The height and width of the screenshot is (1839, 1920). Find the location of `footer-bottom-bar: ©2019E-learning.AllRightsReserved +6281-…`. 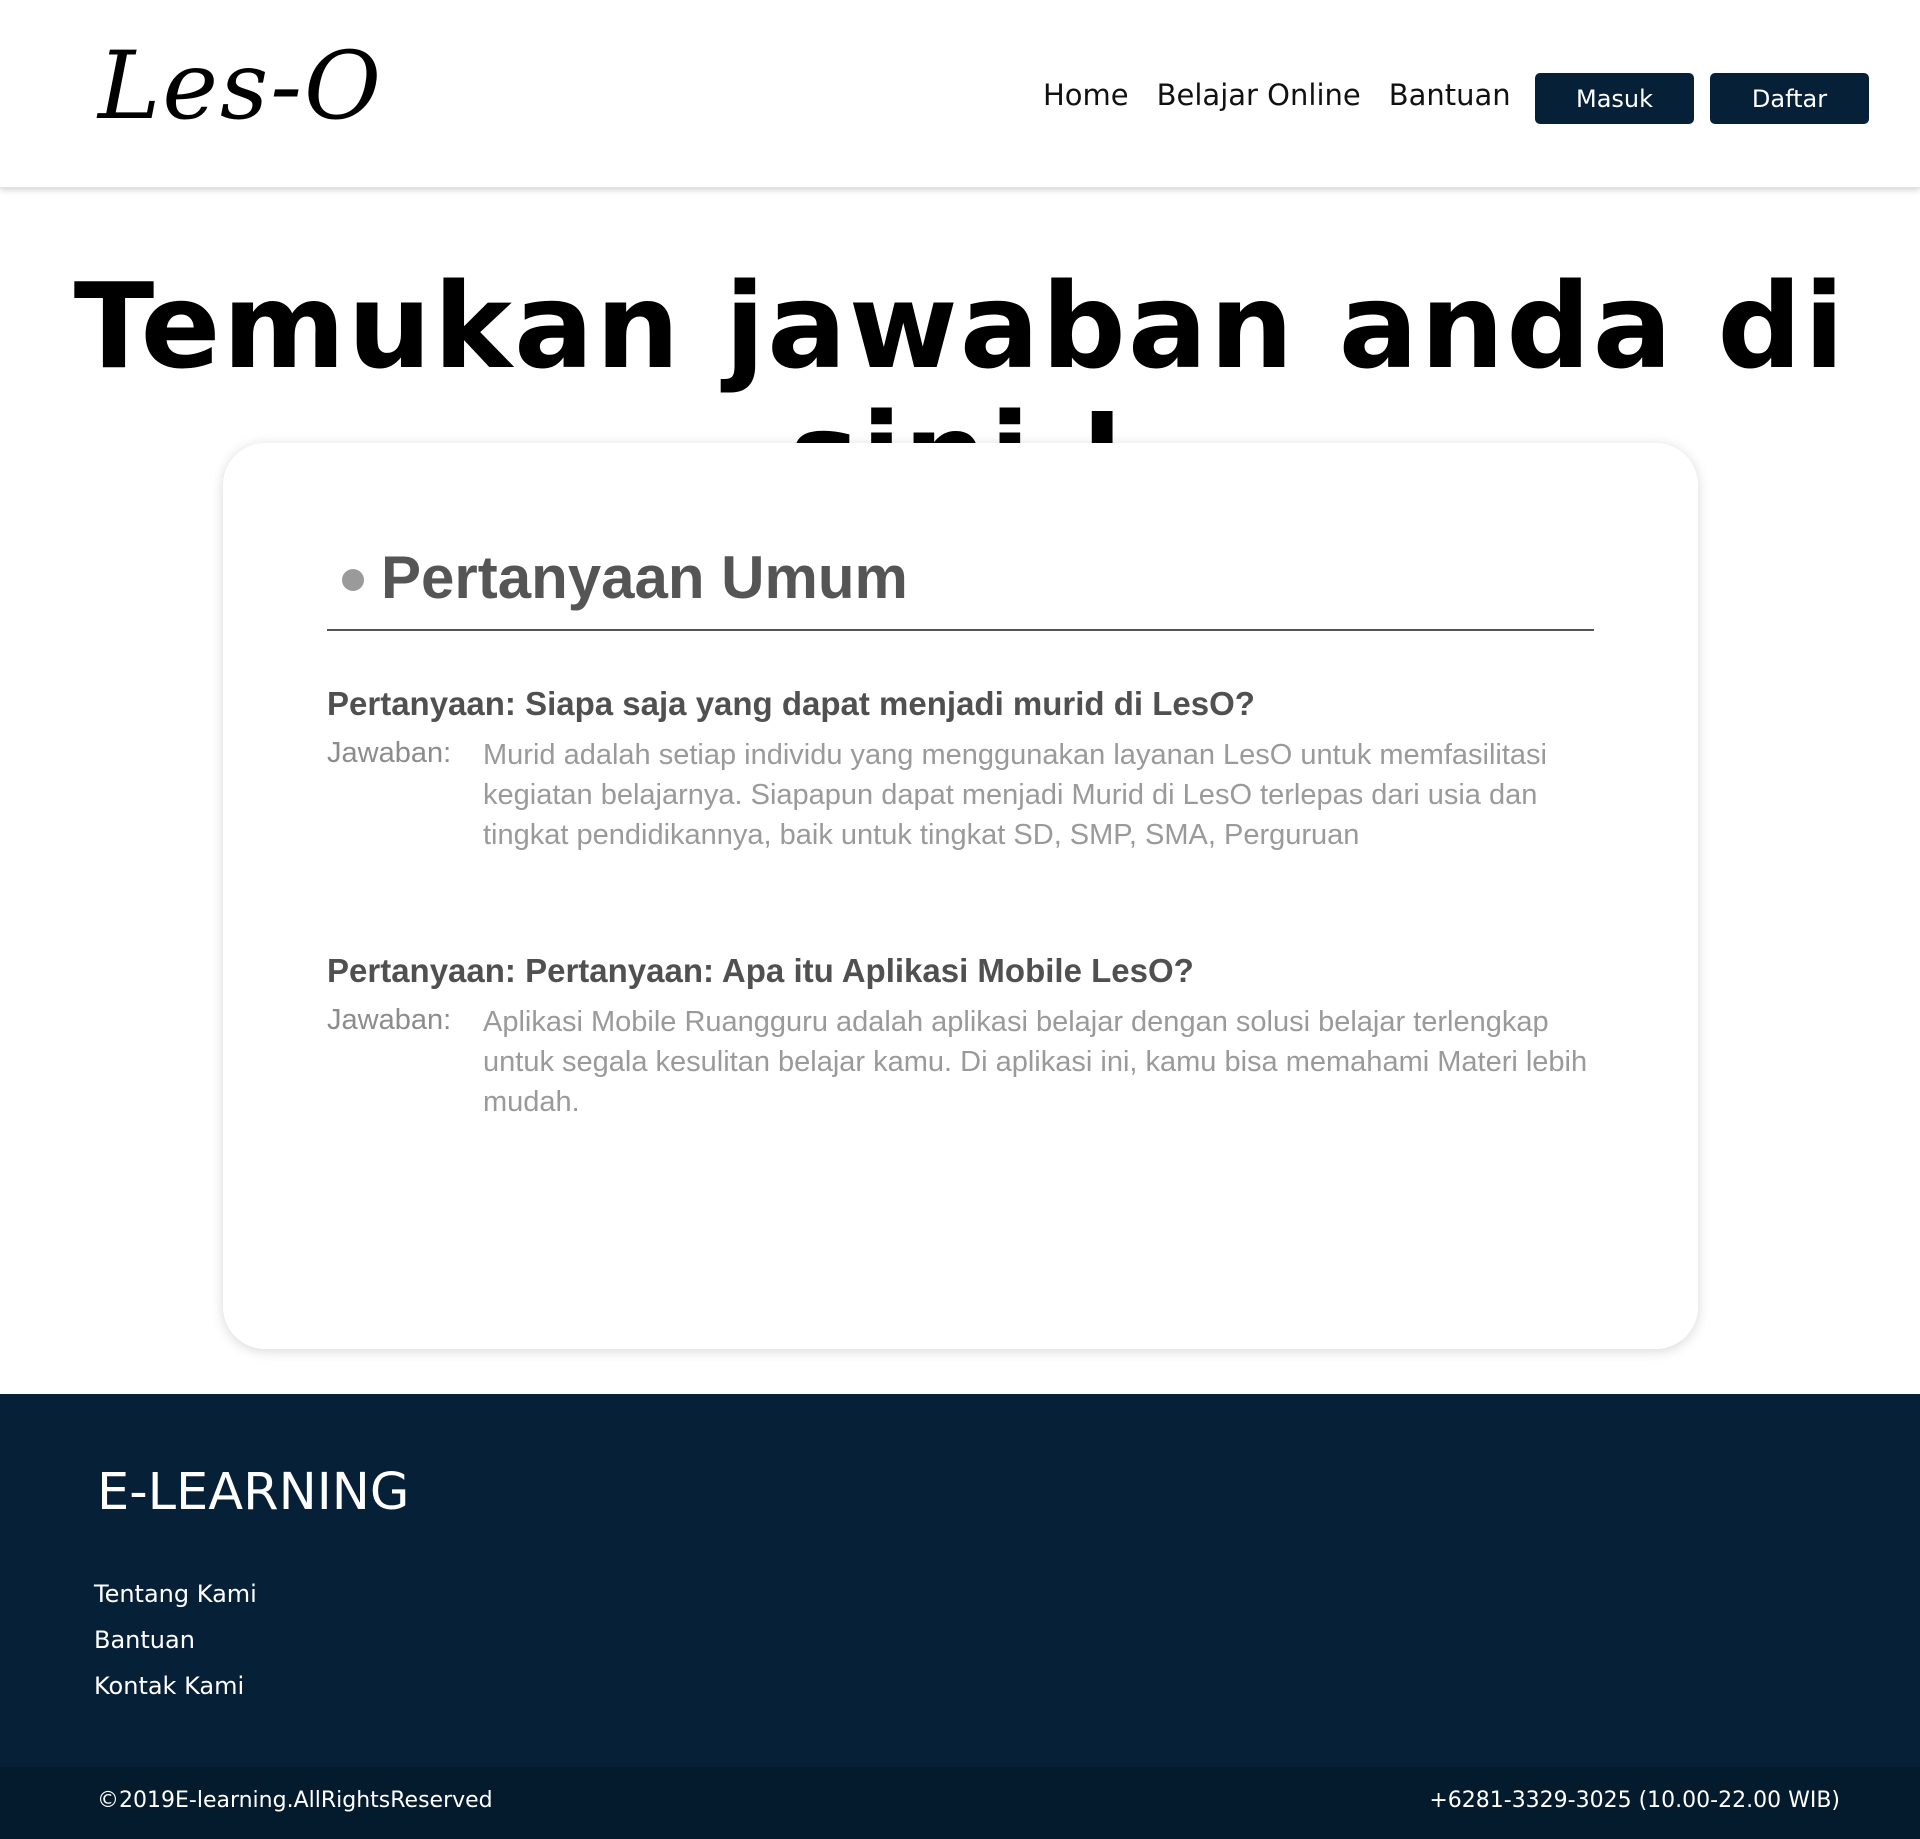

footer-bottom-bar: ©2019E-learning.AllRightsReserved +6281-… is located at coordinates (960, 1803).